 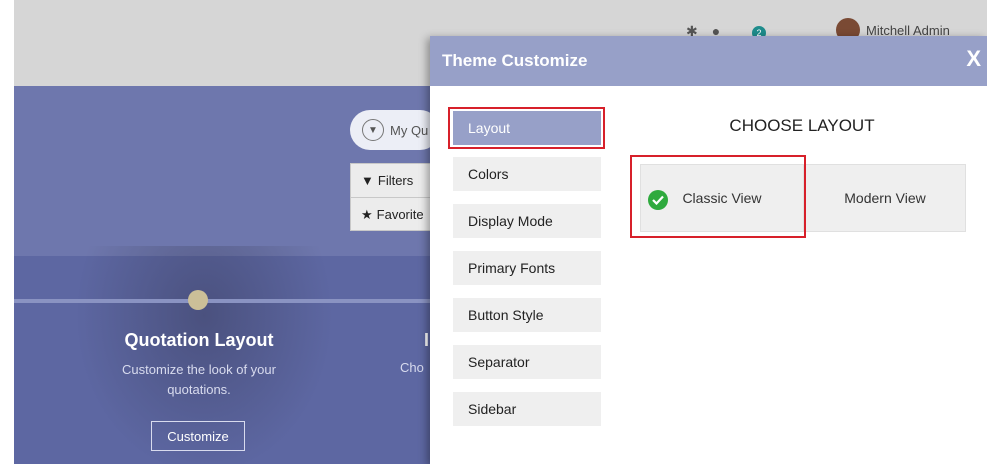 I want to click on onboarding-step-title: Quotation Layout, so click(x=199, y=340).